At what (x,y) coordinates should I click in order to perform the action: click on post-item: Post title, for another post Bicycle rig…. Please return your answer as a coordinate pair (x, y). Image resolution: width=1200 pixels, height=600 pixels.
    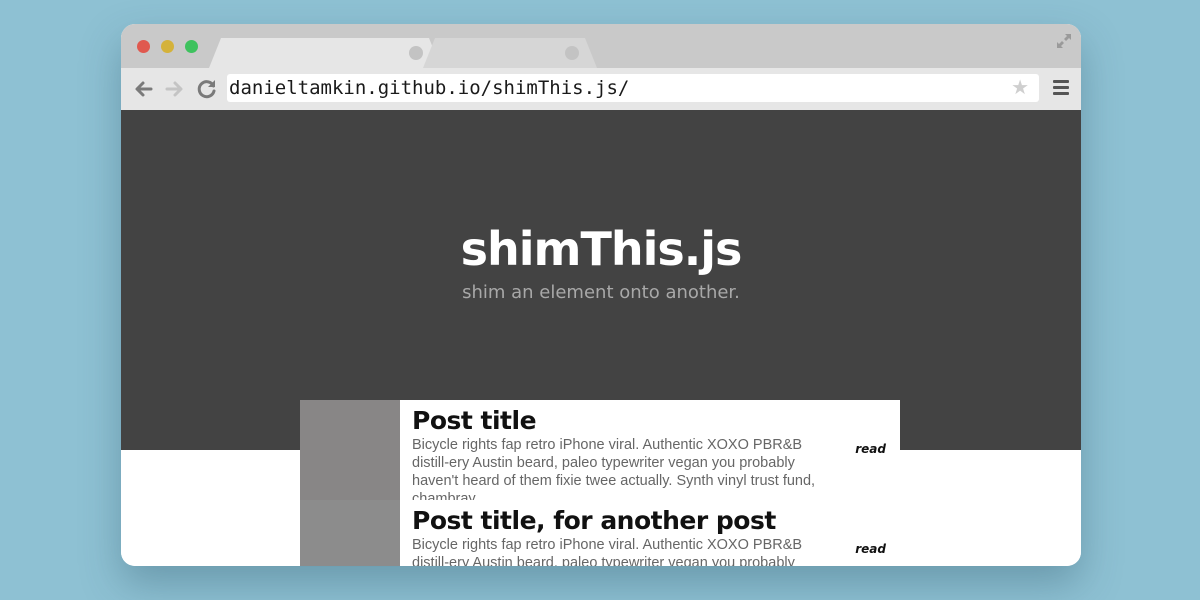
    Looking at the image, I should click on (600, 533).